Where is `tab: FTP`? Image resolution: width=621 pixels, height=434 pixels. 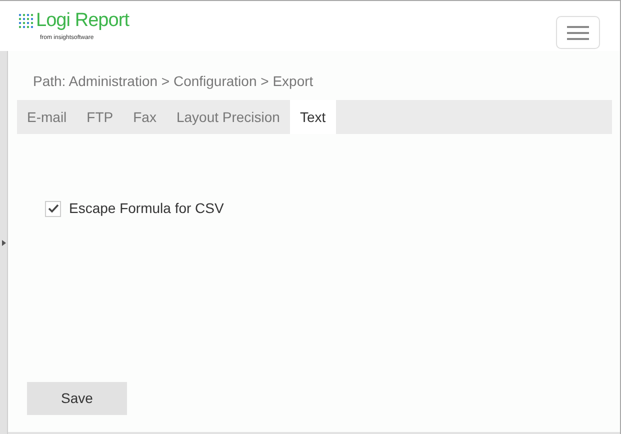
tab: FTP is located at coordinates (100, 117).